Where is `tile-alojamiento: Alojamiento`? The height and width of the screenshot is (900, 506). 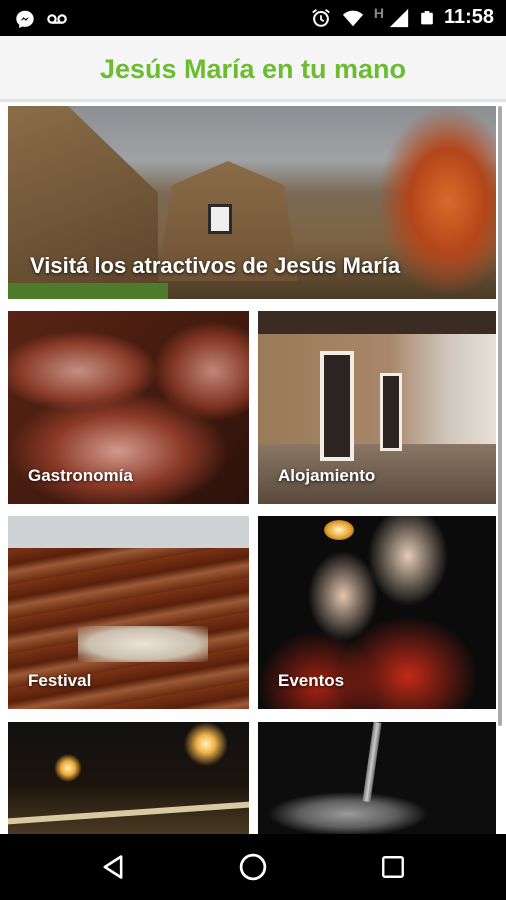 tile-alojamiento: Alojamiento is located at coordinates (377, 407).